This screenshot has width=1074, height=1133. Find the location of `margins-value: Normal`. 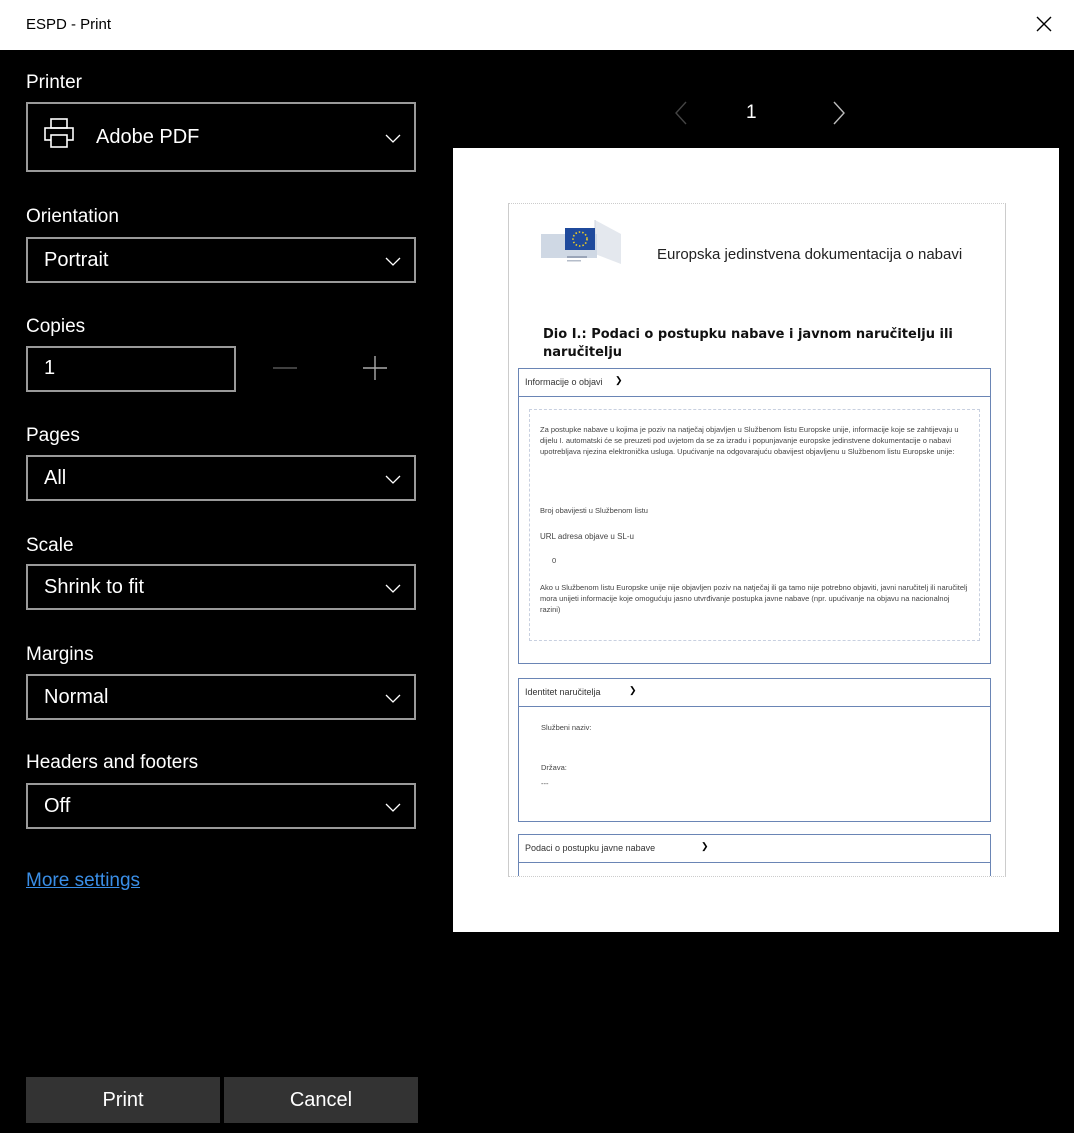

margins-value: Normal is located at coordinates (76, 697).